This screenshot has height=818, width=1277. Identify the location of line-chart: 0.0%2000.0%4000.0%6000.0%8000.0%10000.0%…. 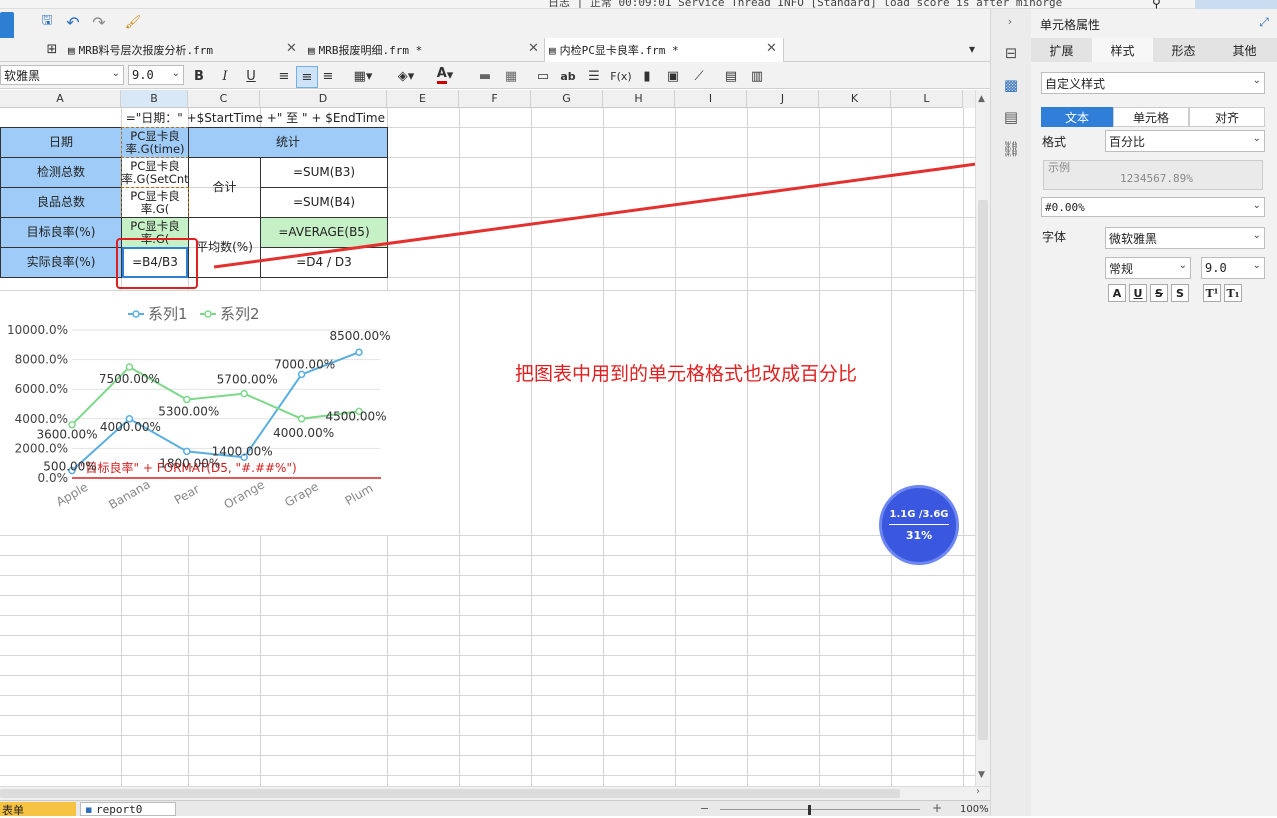
(229, 413).